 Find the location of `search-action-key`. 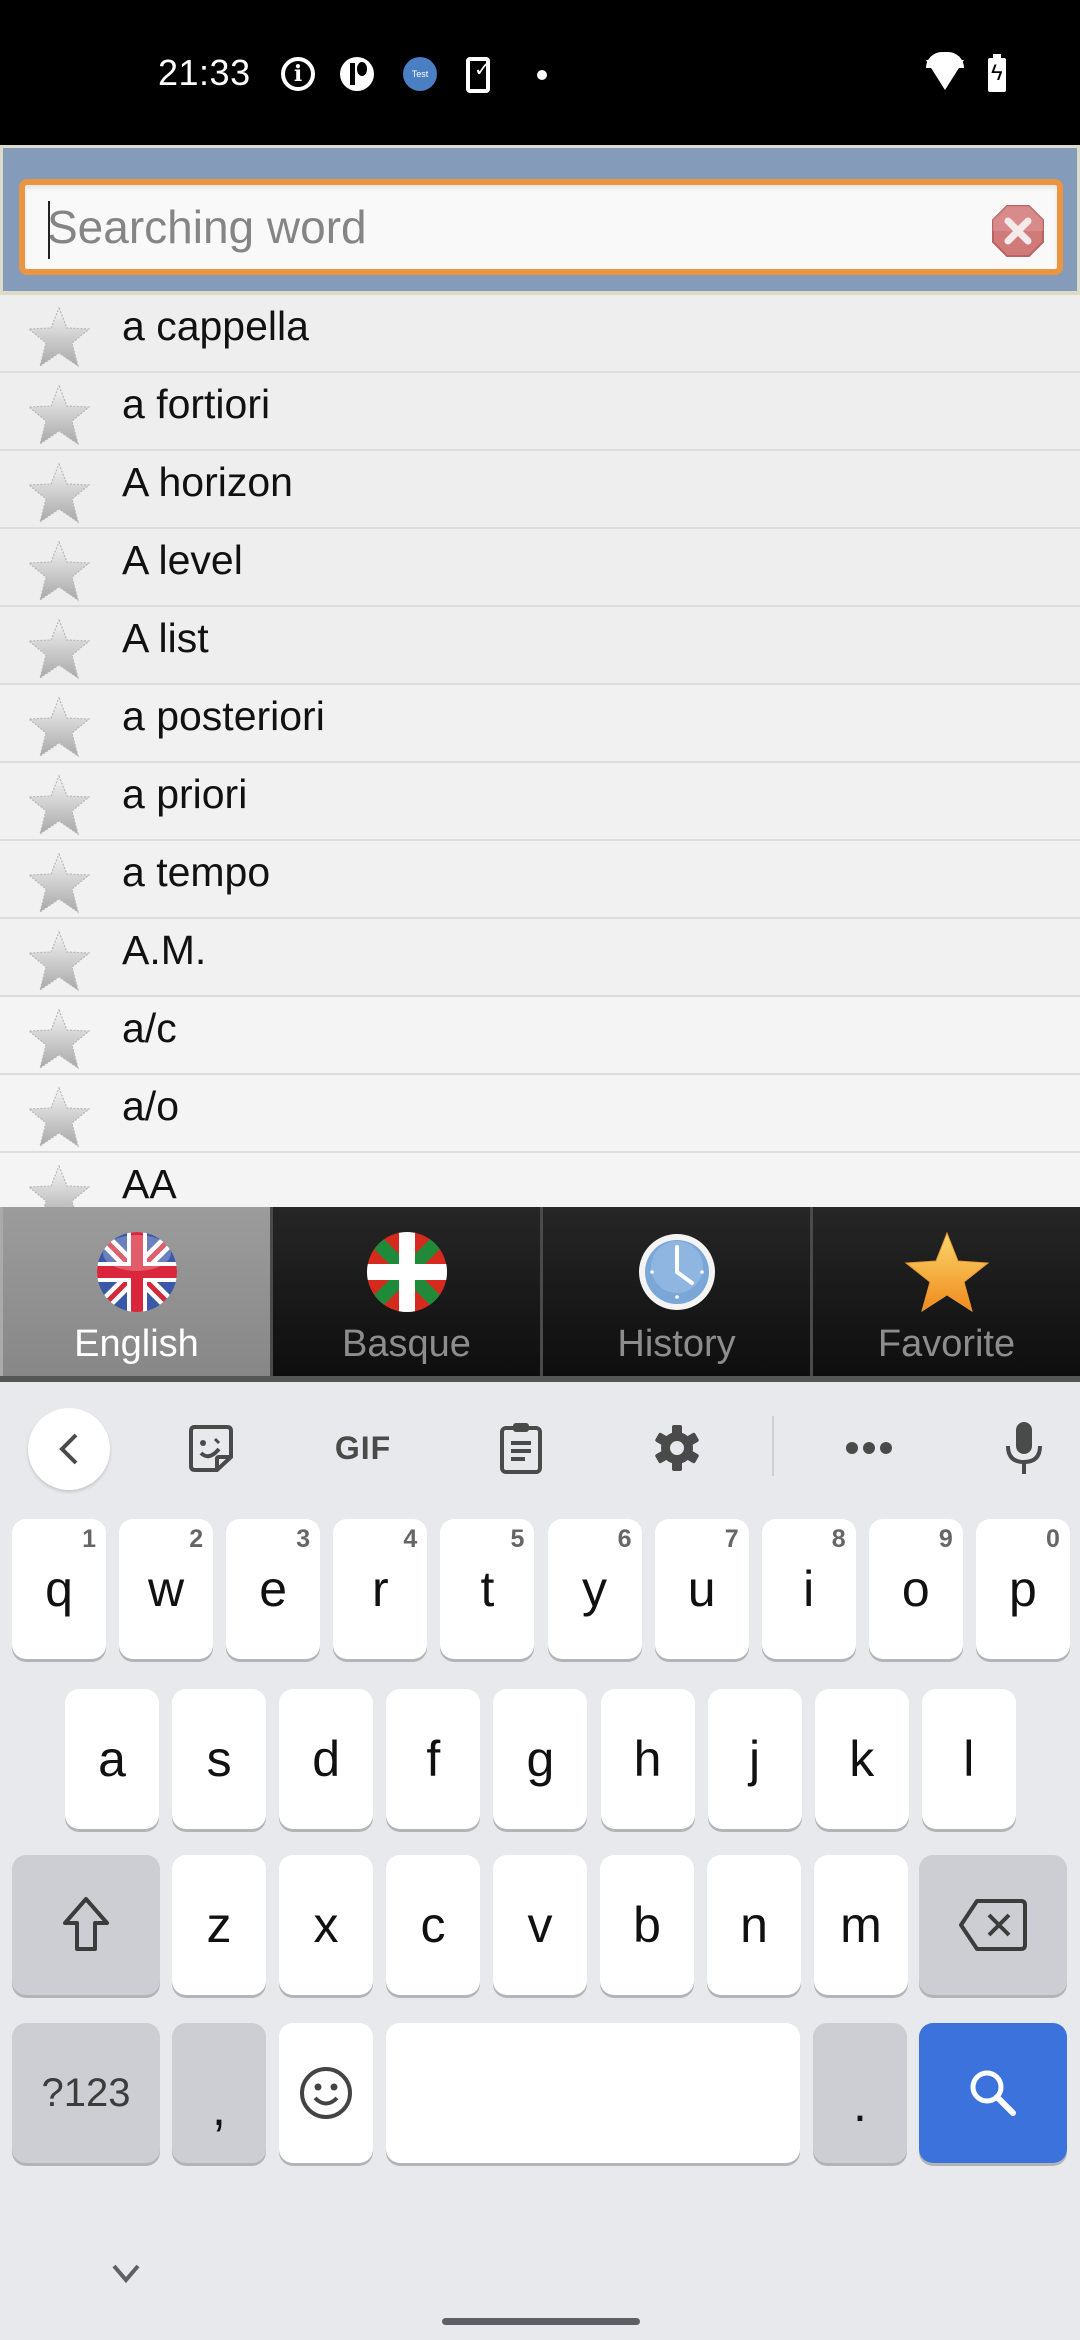

search-action-key is located at coordinates (993, 2093).